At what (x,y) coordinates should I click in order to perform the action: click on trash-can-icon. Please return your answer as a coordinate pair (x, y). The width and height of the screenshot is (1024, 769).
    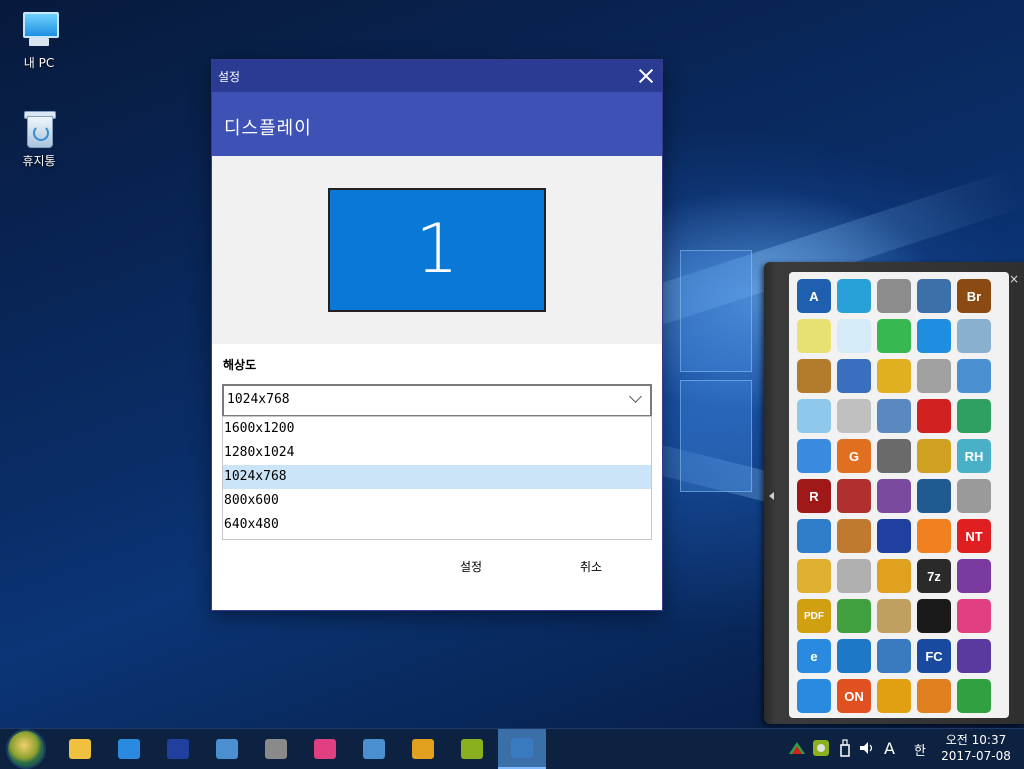
    Looking at the image, I should click on (854, 576).